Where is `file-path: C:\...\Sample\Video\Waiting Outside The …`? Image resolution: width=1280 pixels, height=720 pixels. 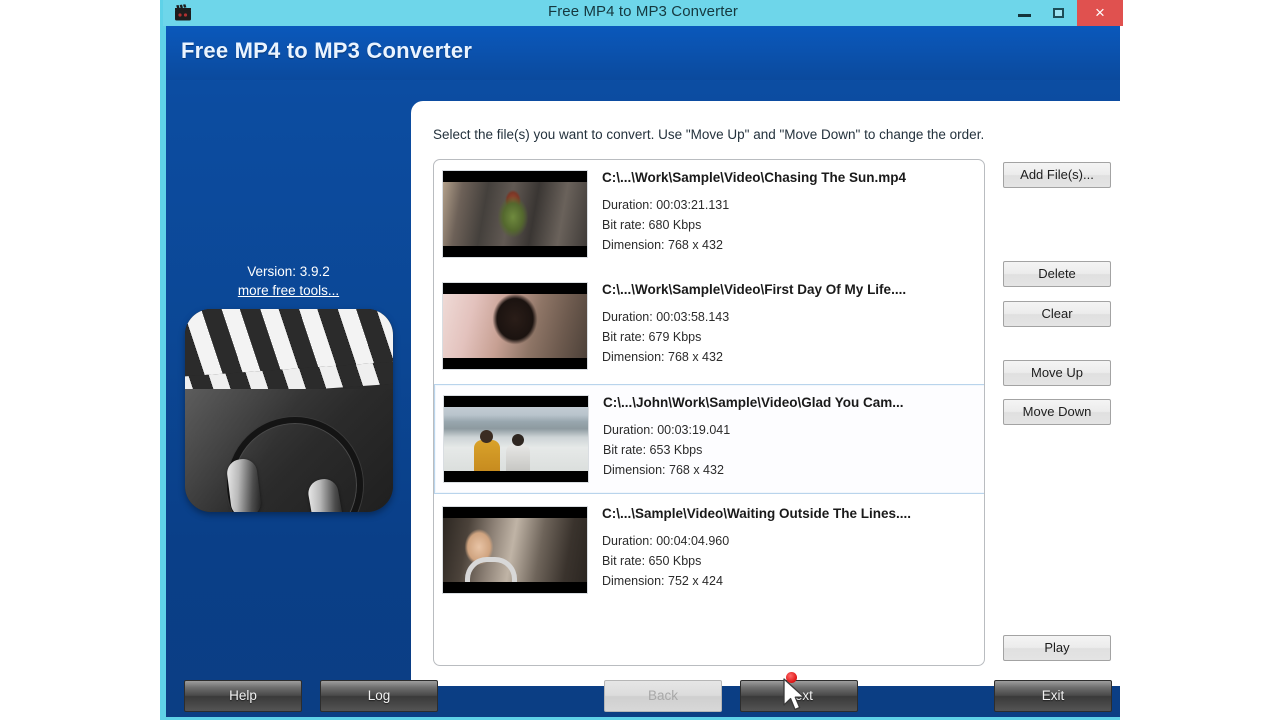 file-path: C:\...\Sample\Video\Waiting Outside The … is located at coordinates (757, 513).